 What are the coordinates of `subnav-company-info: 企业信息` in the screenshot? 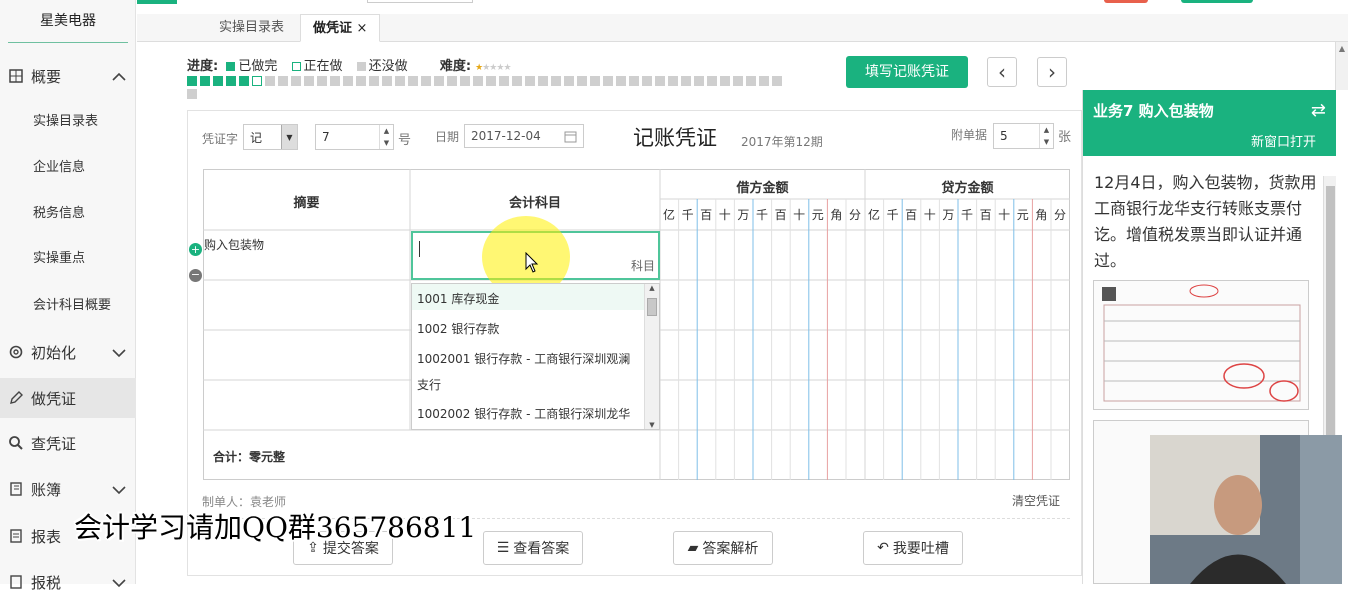 It's located at (68, 168).